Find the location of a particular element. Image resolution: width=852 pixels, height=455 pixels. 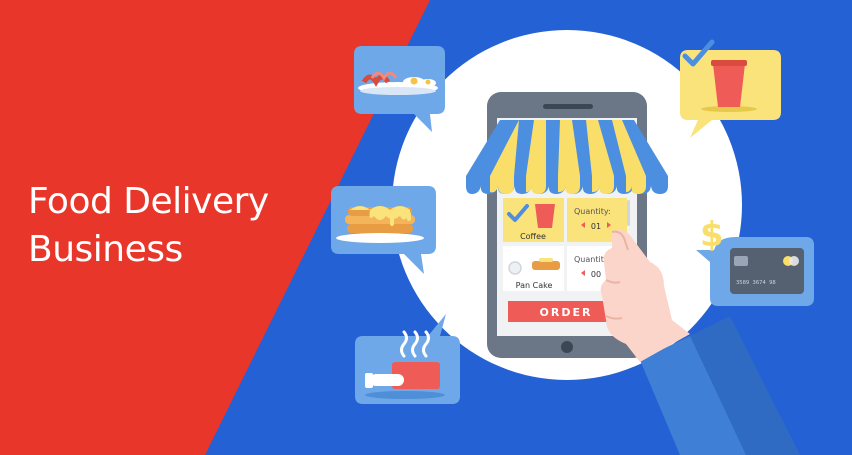

coffee-cup-icon is located at coordinates (545, 216).